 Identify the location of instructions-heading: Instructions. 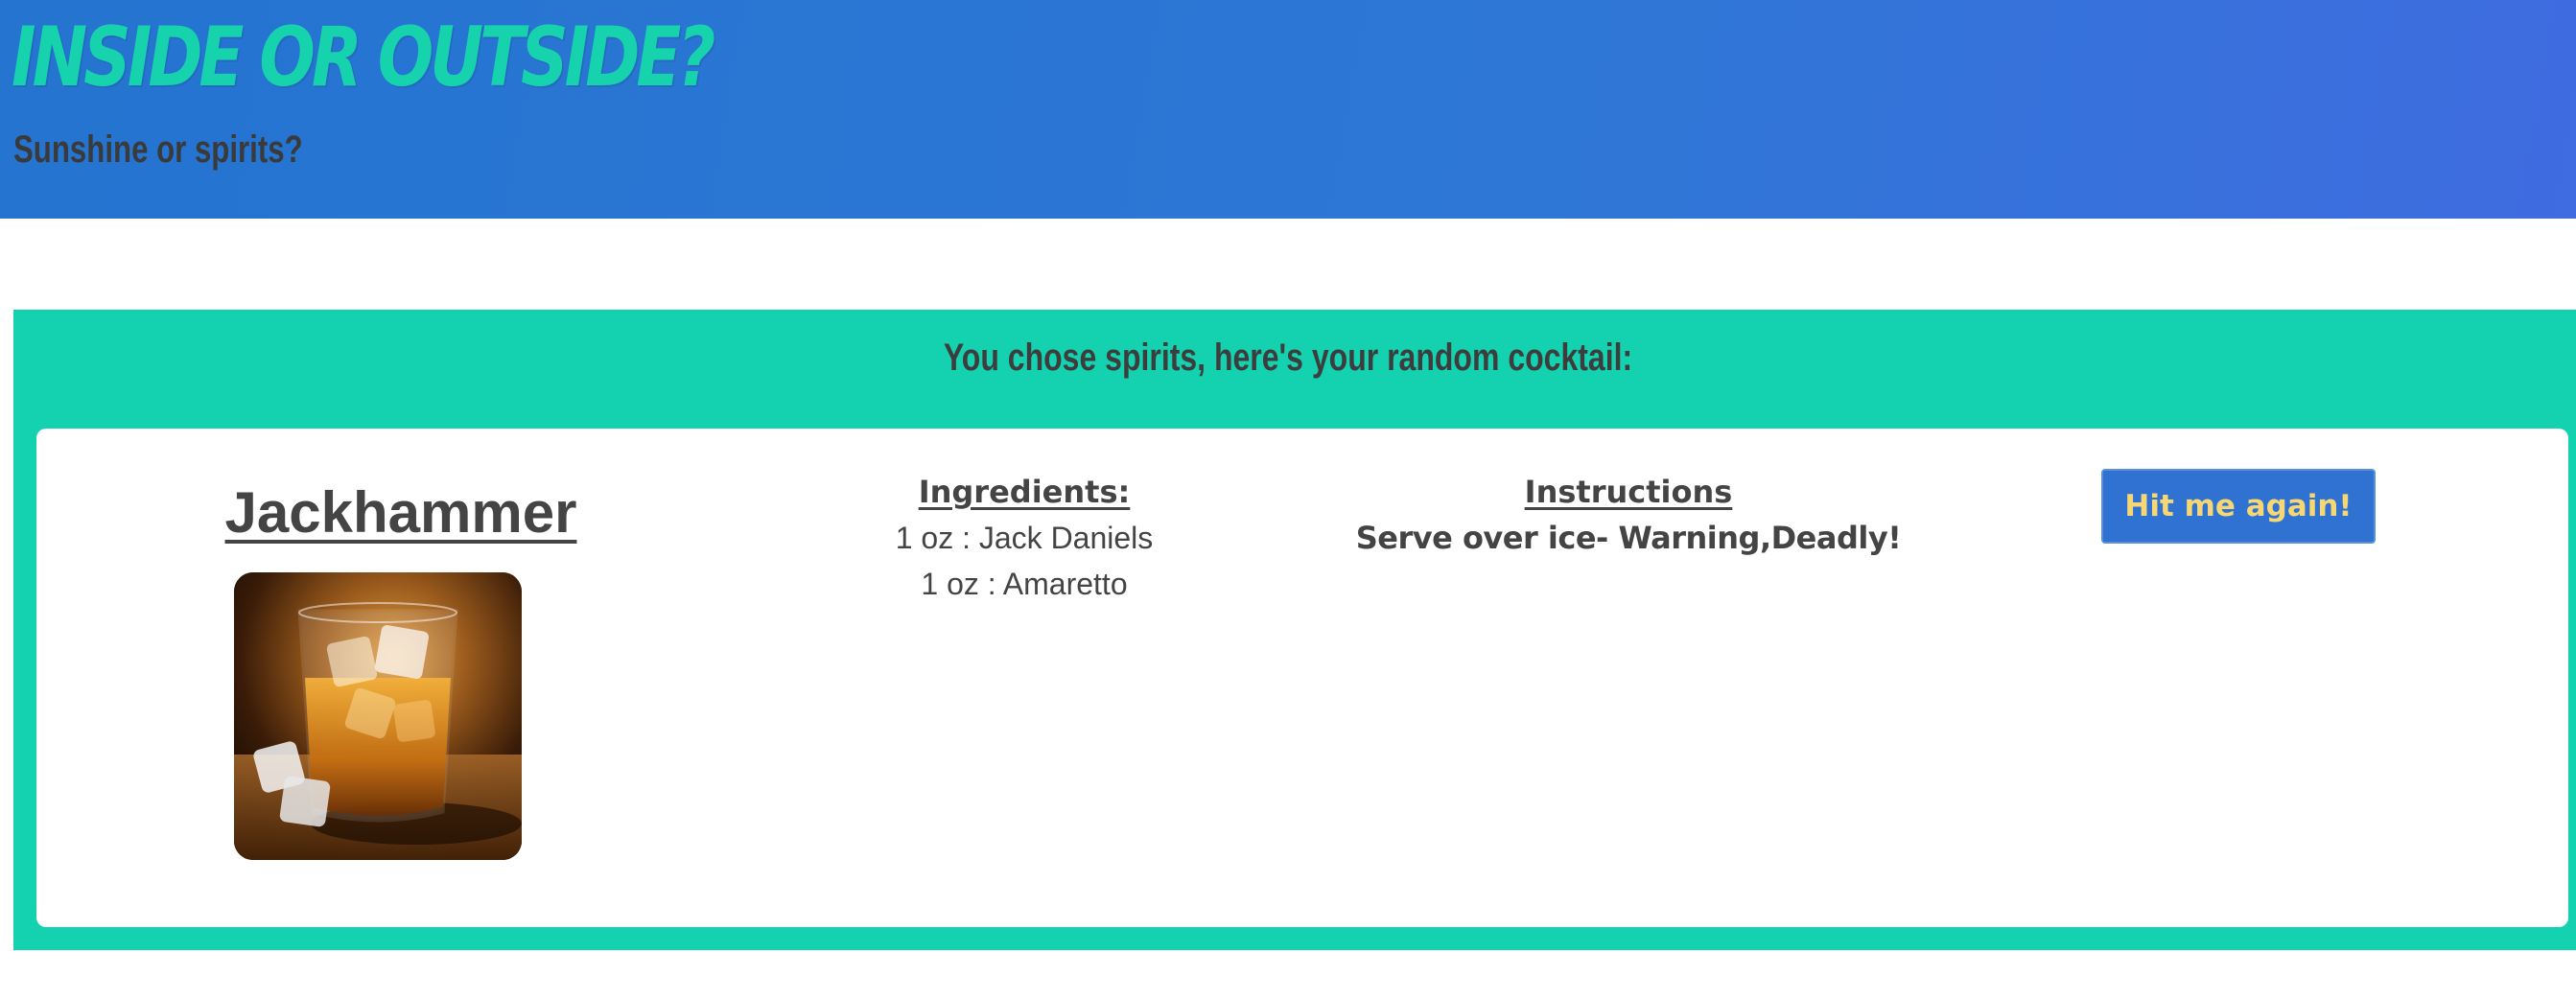
(1628, 492).